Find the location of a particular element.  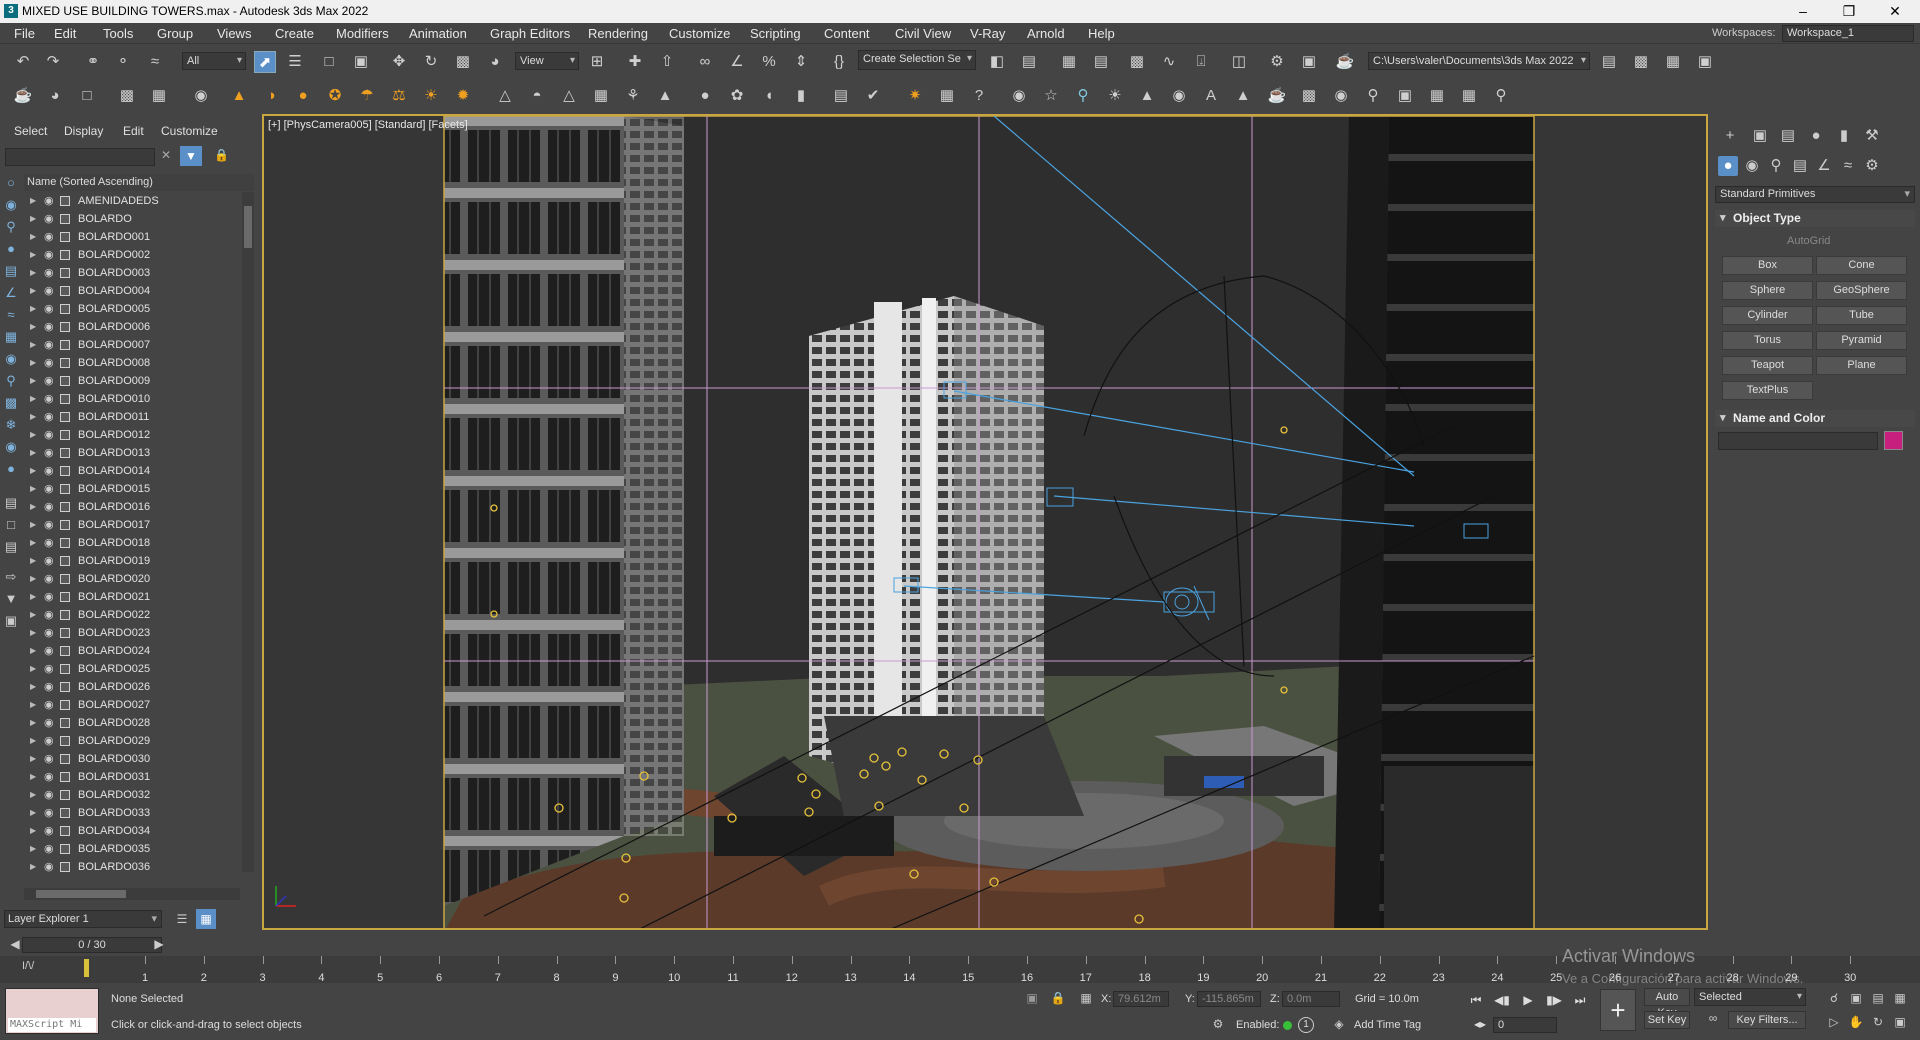

orbit-icon: ↻ is located at coordinates (1878, 1023).